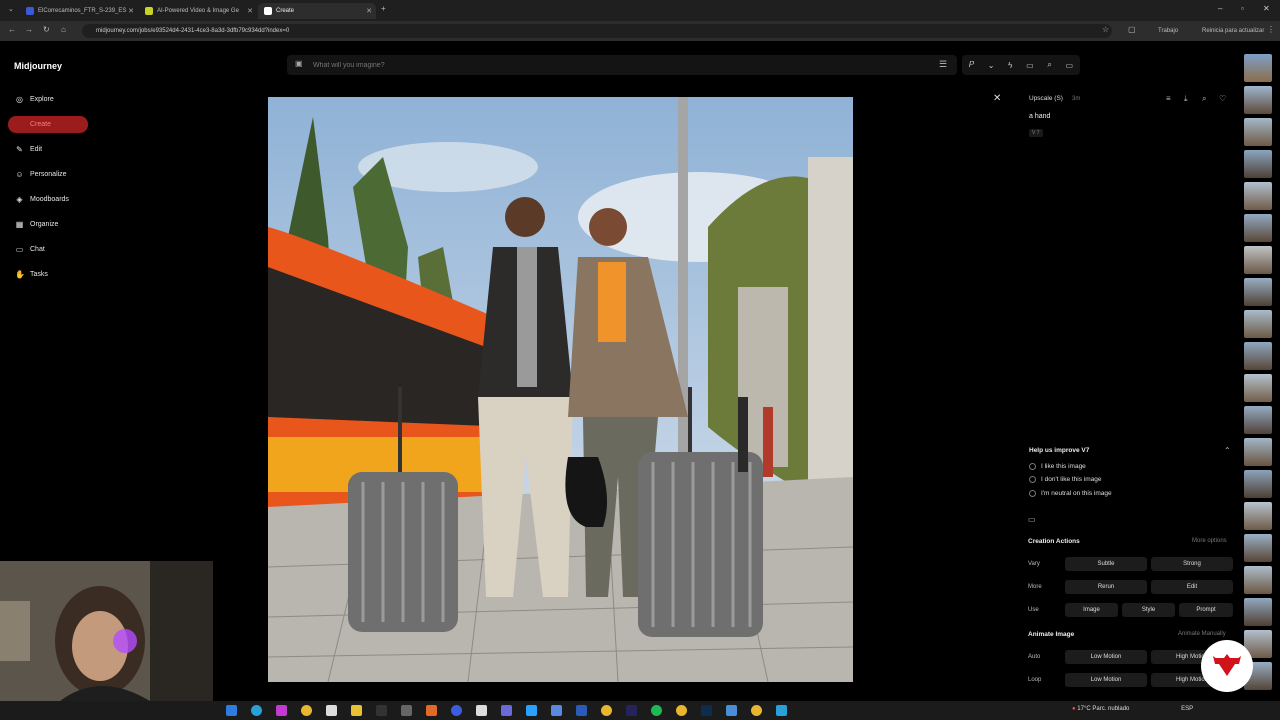  Describe the element at coordinates (1032, 519) in the screenshot. I see `folder-icon: ▭` at that location.